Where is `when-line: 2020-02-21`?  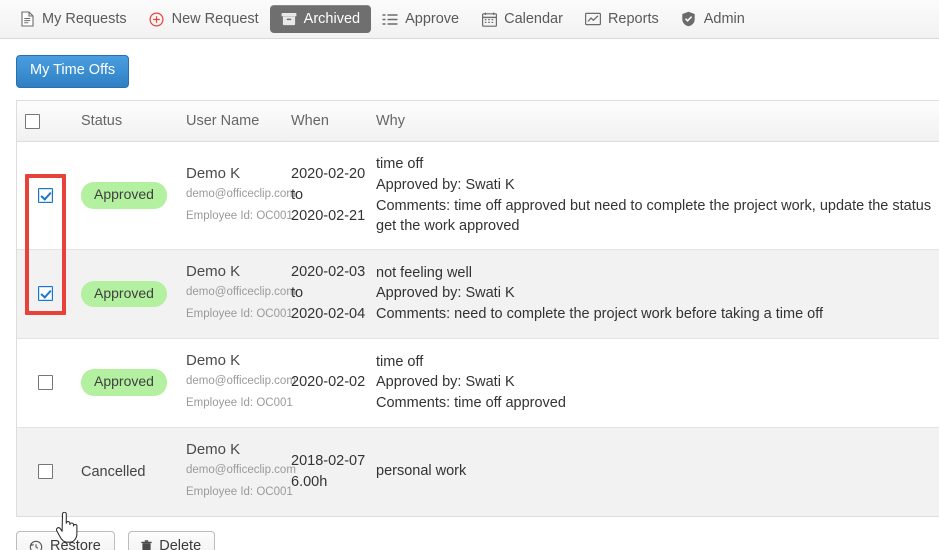 when-line: 2020-02-21 is located at coordinates (328, 216).